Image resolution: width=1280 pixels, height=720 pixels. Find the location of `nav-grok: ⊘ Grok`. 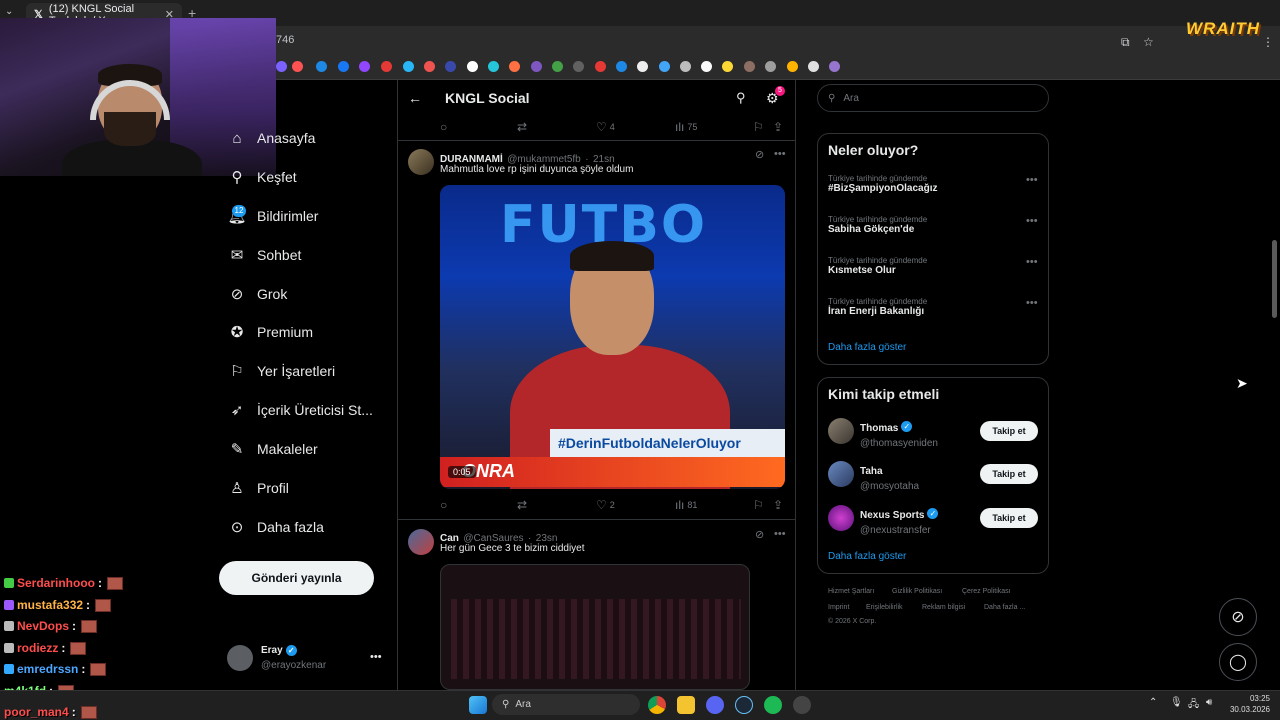

nav-grok: ⊘ Grok is located at coordinates (258, 294).